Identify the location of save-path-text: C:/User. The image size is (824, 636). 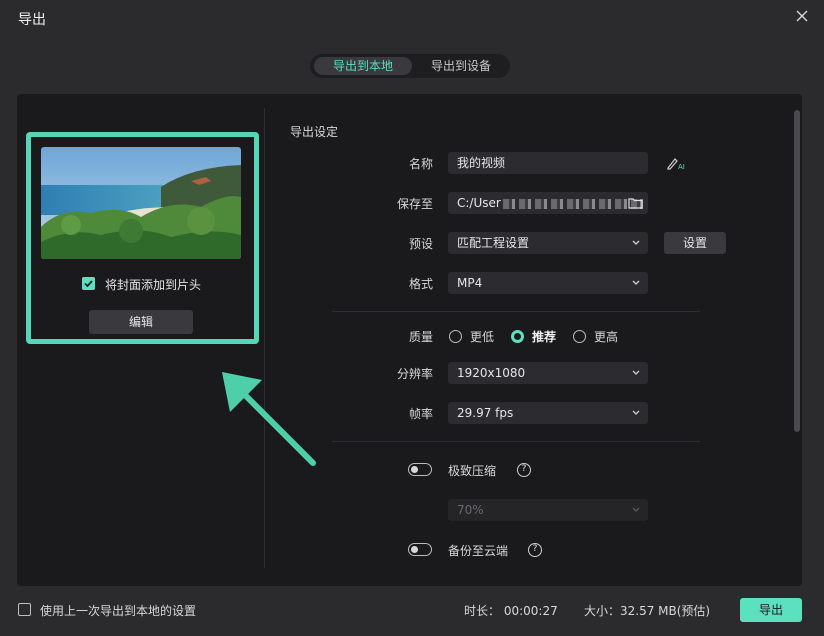
(479, 203).